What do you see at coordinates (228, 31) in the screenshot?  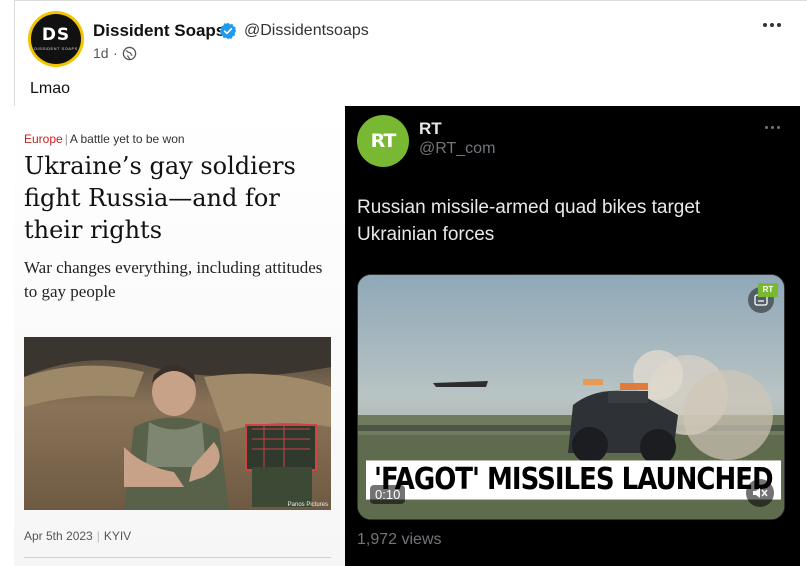 I see `verified-badge-icon` at bounding box center [228, 31].